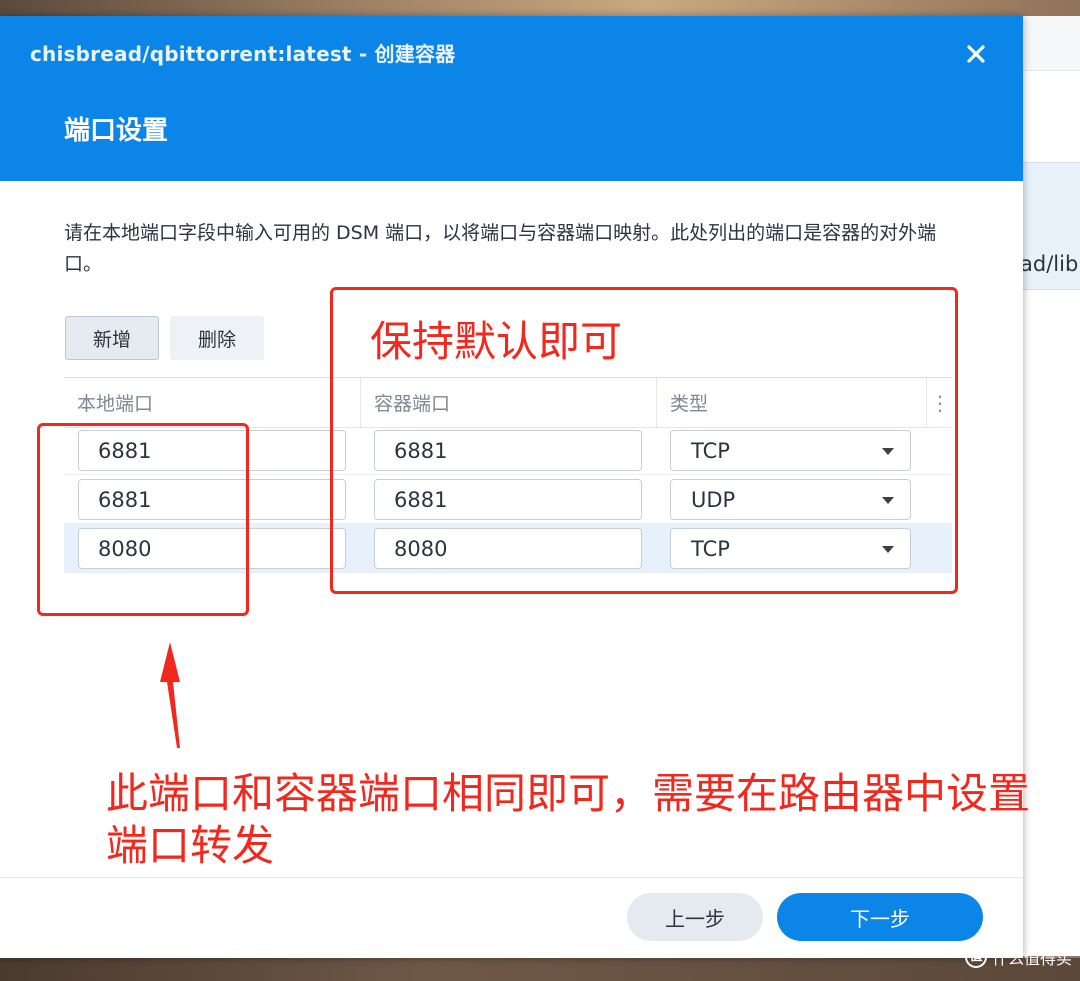 This screenshot has height=981, width=1080. What do you see at coordinates (212, 402) in the screenshot?
I see `column-header-local-port: 本地端口` at bounding box center [212, 402].